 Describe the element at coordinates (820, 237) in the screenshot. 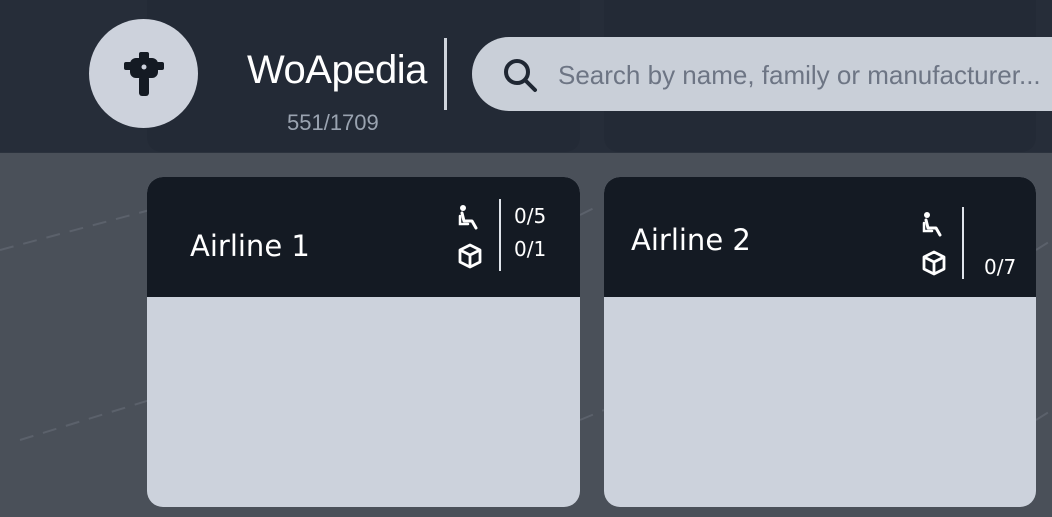

I see `airline-card-header: Airline 2 0/7` at that location.